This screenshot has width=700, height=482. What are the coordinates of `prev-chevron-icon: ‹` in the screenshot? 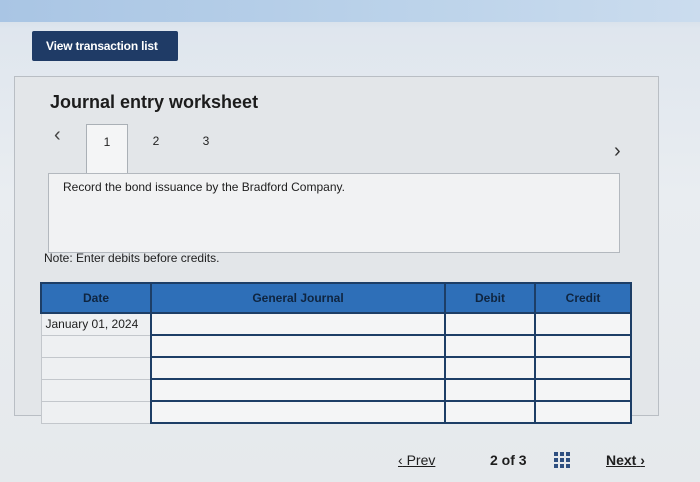 It's located at (400, 460).